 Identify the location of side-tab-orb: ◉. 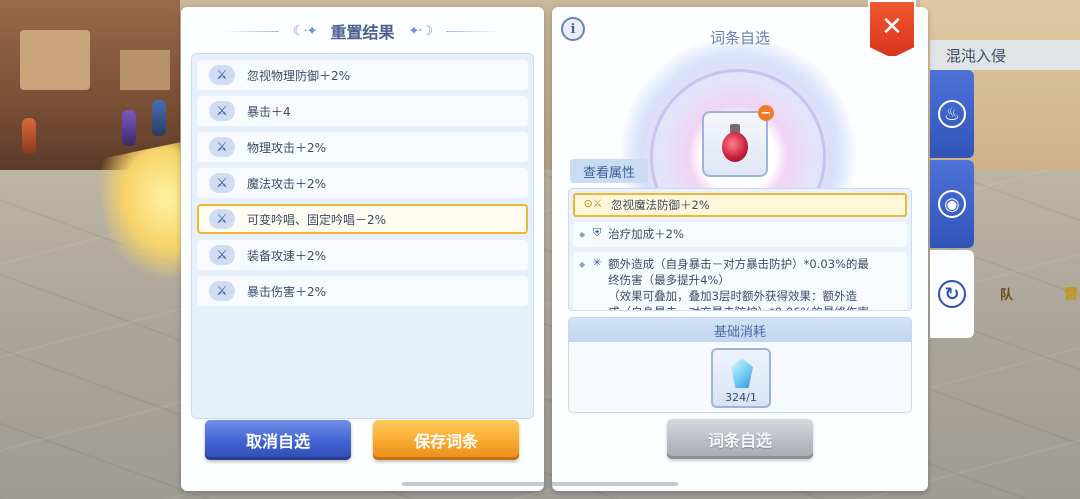
(952, 204).